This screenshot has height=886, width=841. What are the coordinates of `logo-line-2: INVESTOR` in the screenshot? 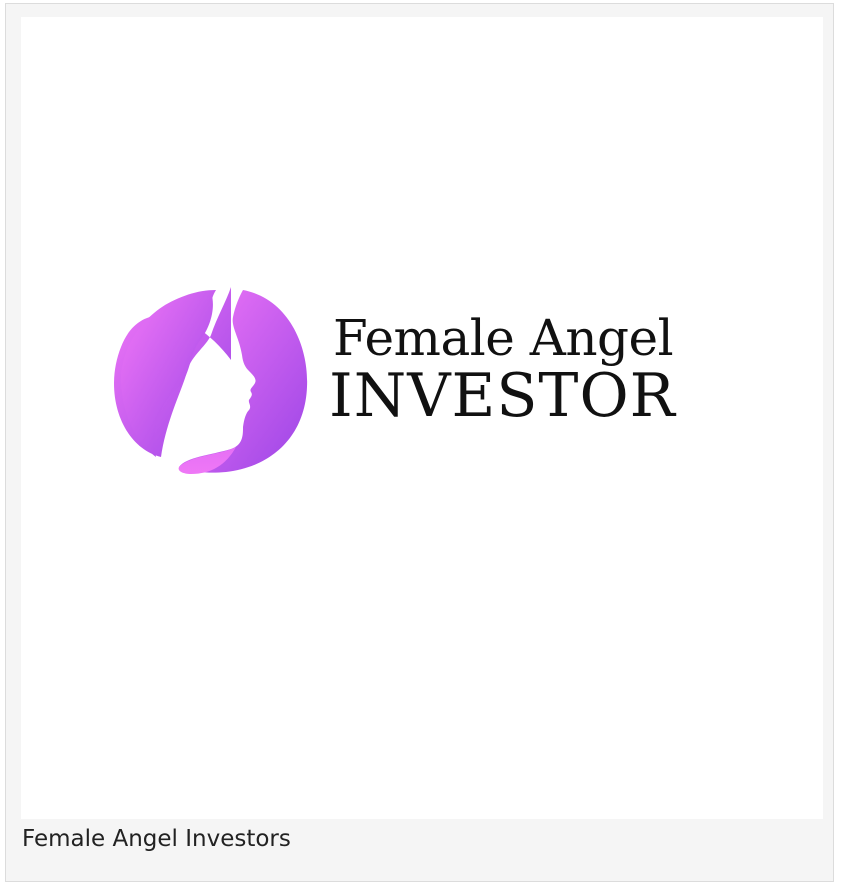 It's located at (502, 396).